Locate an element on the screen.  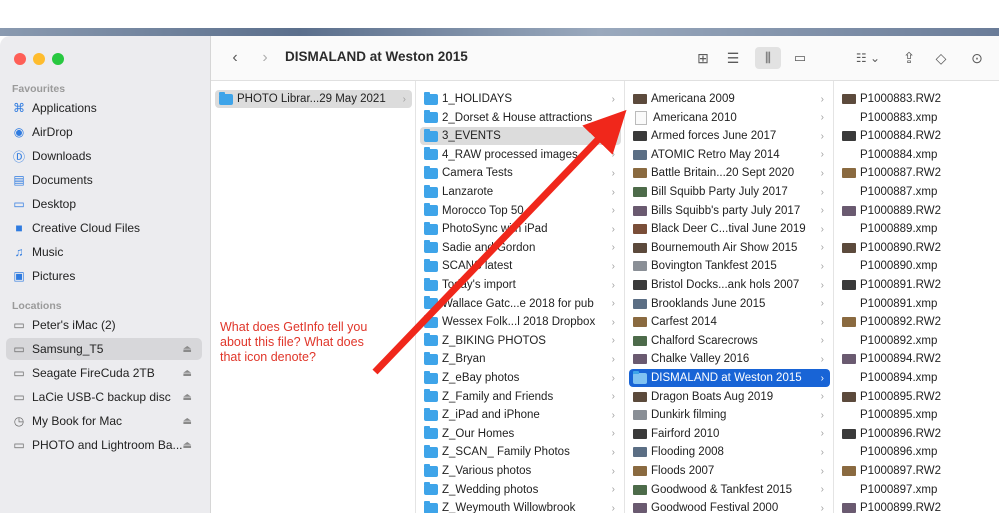
sidebar-item: ▤ Documents is located at coordinates (104, 180).